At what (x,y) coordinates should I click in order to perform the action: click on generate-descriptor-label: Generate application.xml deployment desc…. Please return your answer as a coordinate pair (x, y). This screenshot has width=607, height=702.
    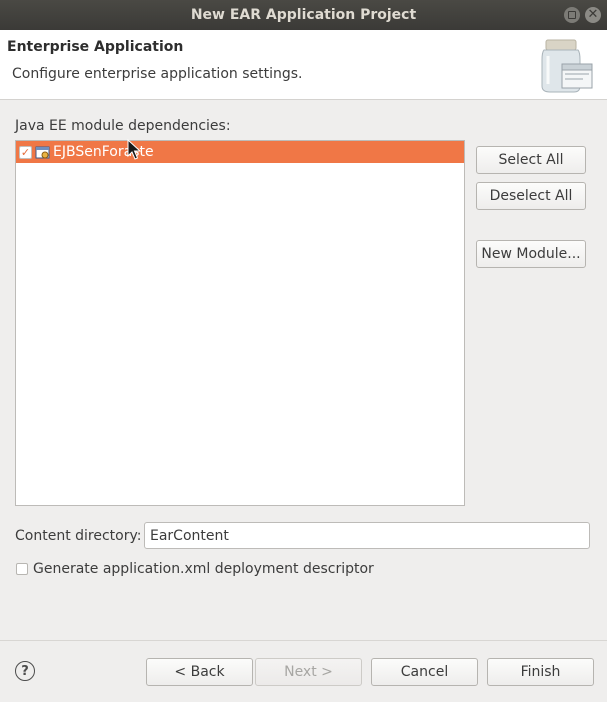
    Looking at the image, I should click on (203, 569).